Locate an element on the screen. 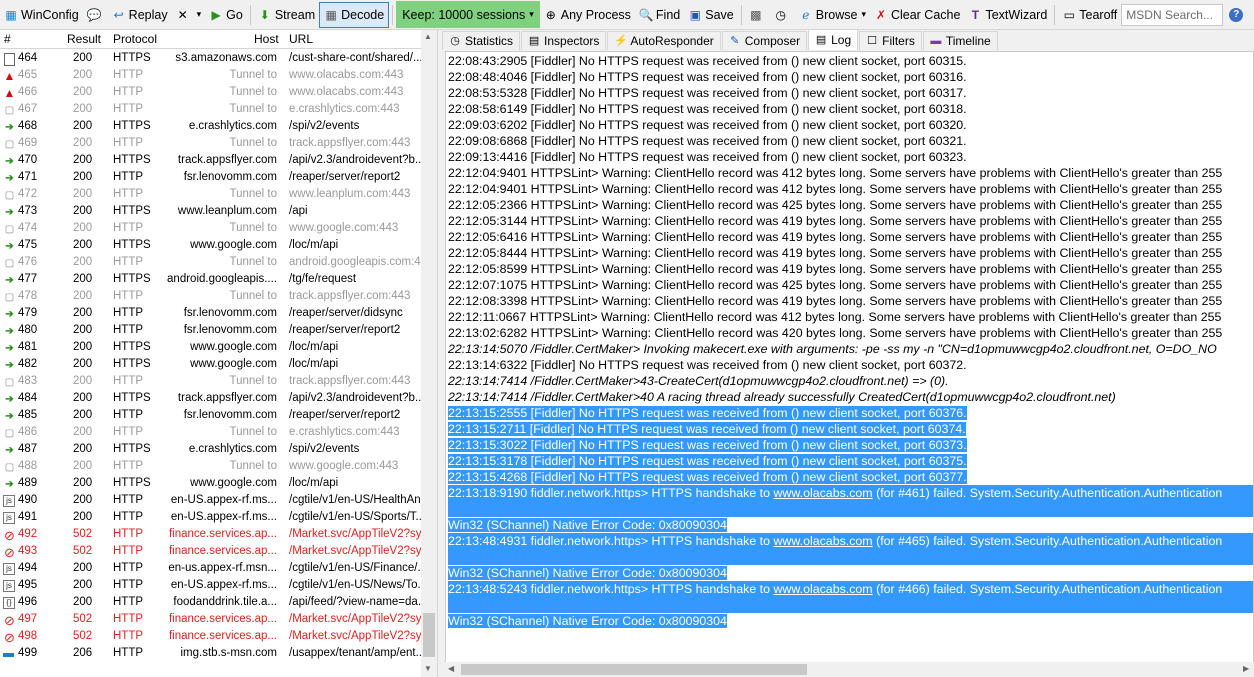 The image size is (1254, 677). sessions-scrollbar: ▲ ▼ is located at coordinates (429, 353).